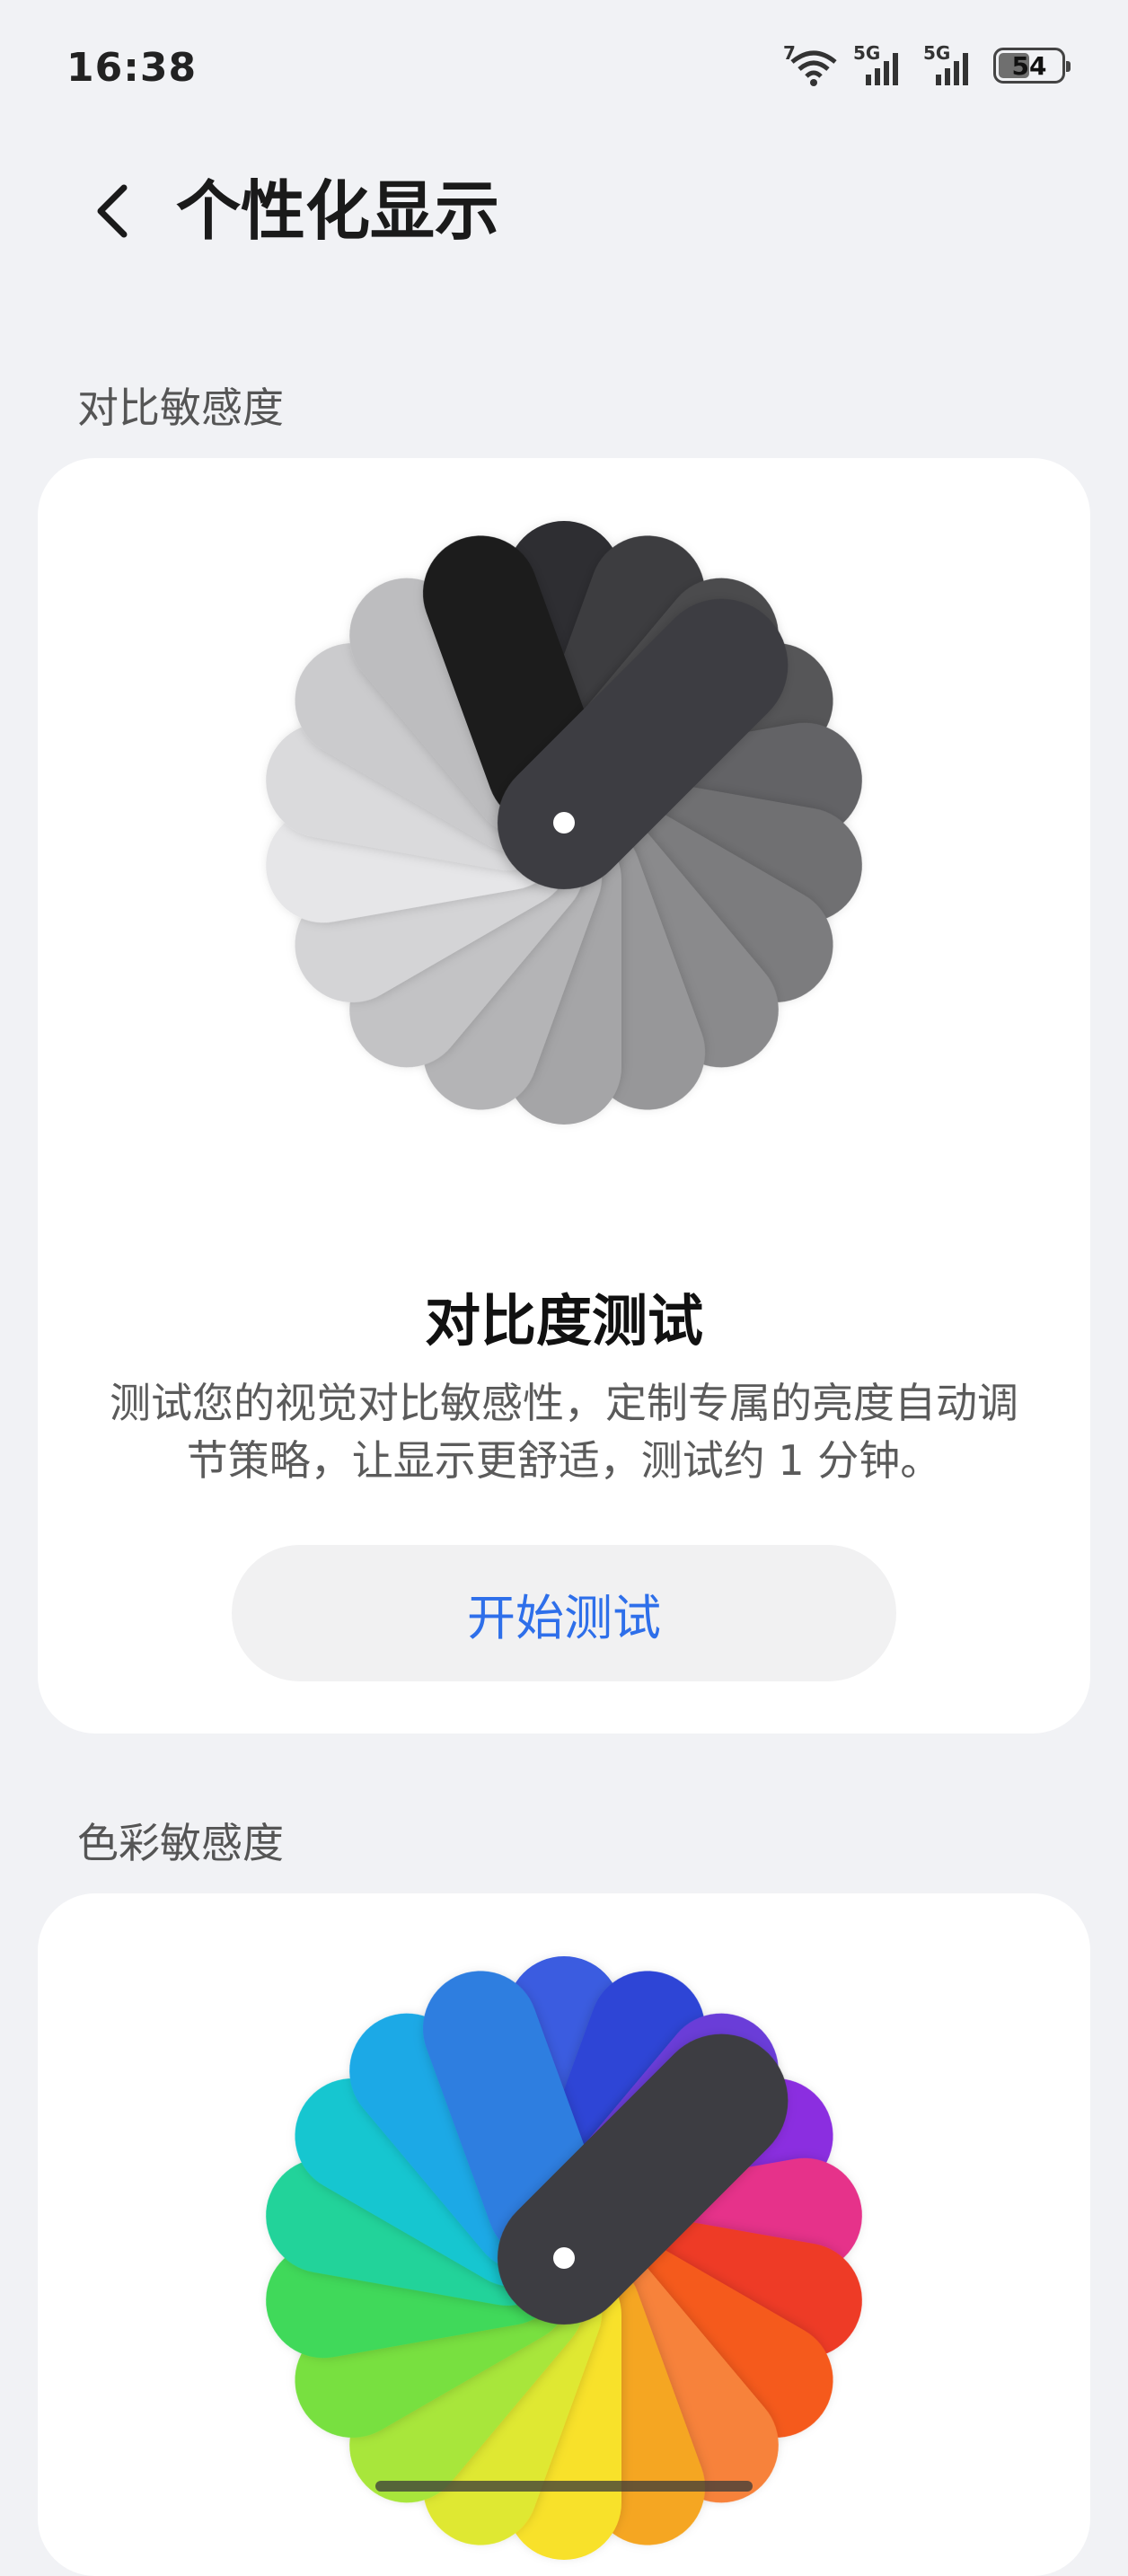 The image size is (1128, 2576). I want to click on contrast-pivot-dot, so click(564, 823).